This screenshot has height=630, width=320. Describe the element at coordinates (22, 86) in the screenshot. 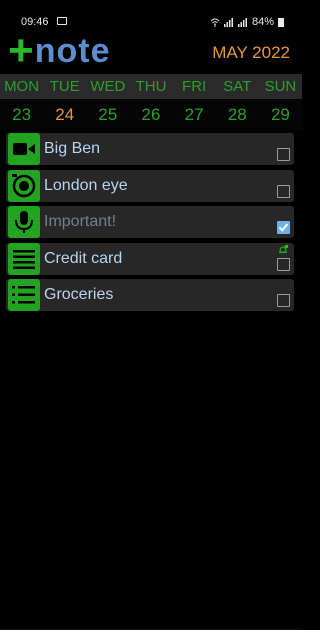

I see `weekday-mon: MON` at that location.